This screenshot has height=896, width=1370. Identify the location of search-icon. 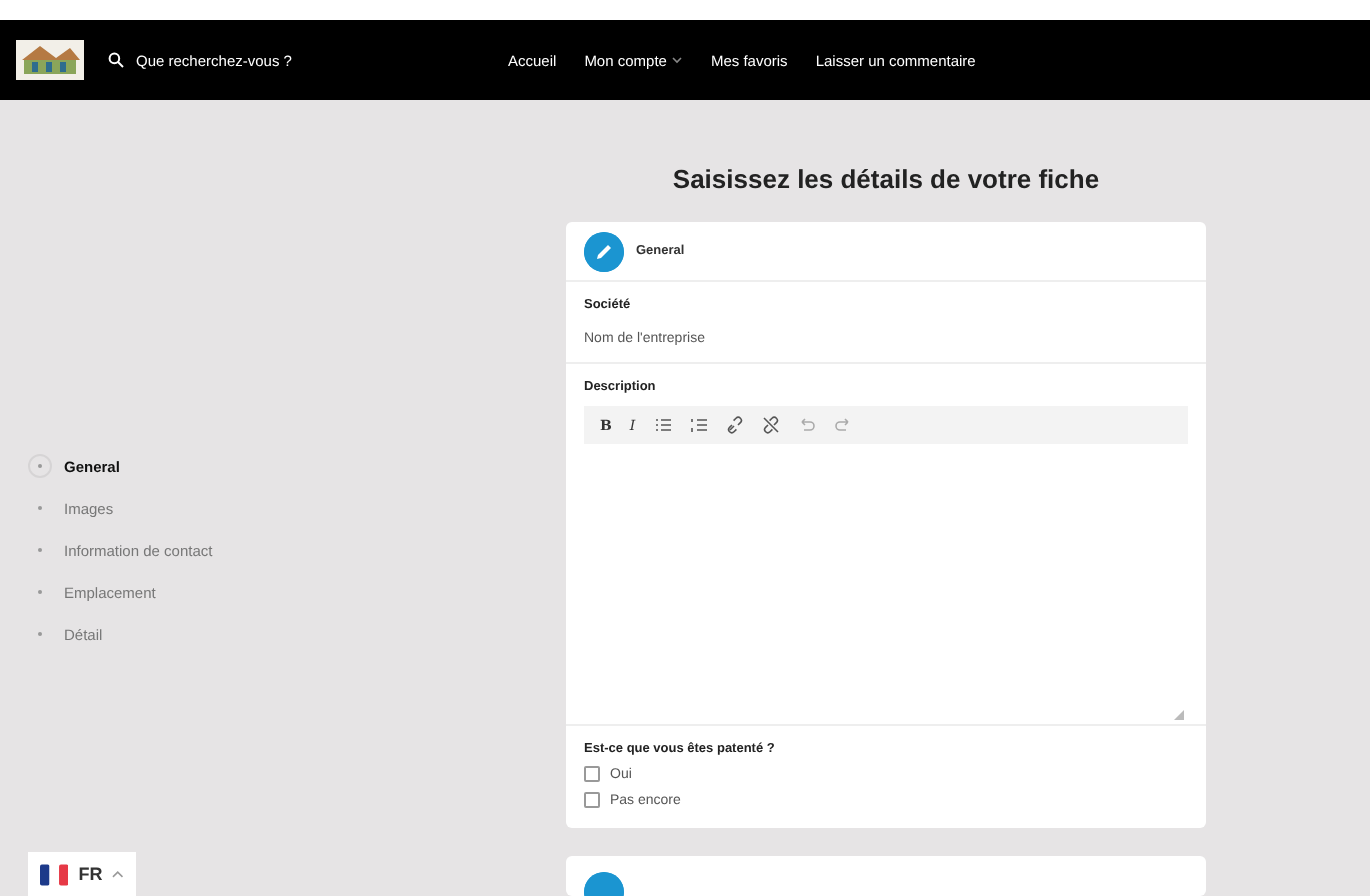
(116, 60).